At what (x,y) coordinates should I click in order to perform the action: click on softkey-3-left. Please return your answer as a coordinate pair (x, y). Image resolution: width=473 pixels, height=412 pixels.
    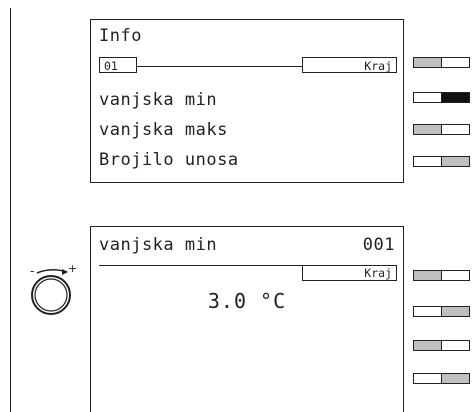
    Looking at the image, I should click on (427, 129).